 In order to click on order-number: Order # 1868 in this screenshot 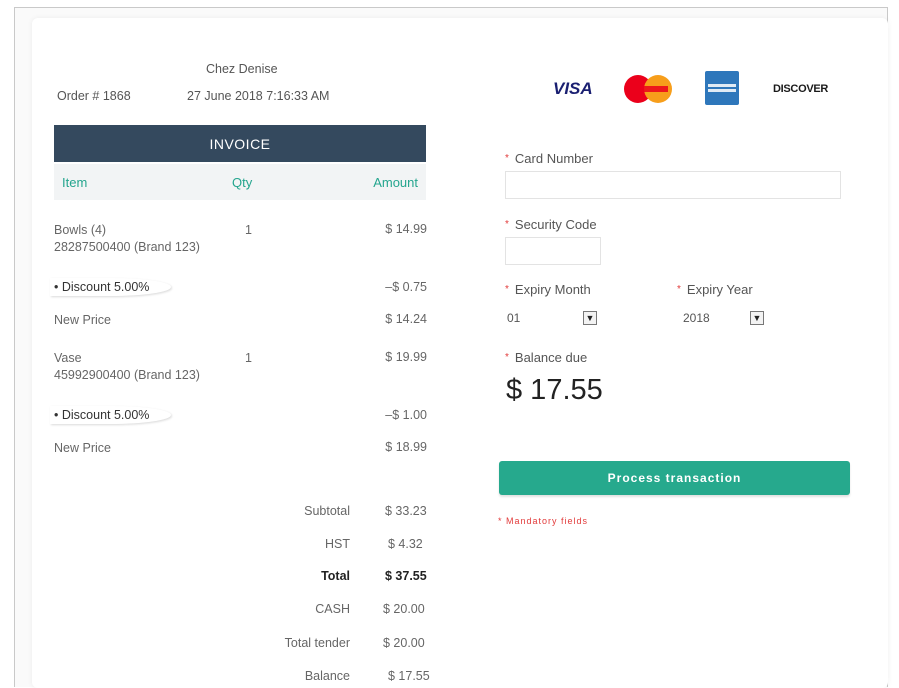, I will do `click(94, 96)`.